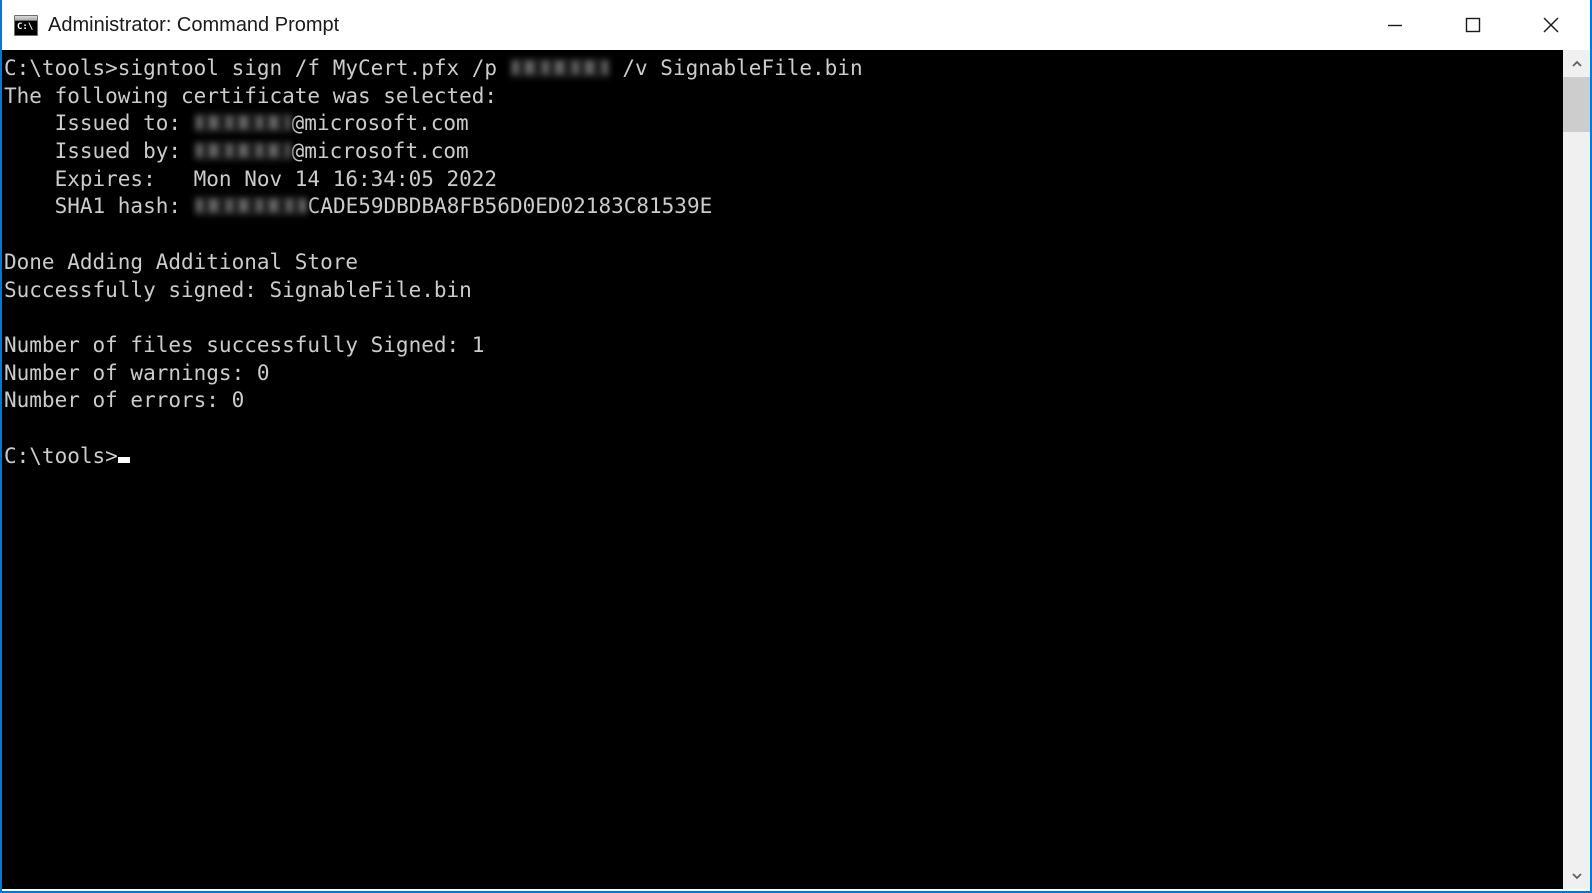 The image size is (1592, 893). I want to click on terminal-text-run: CADE59DBDBA8FB56D0ED02183C81539E, so click(510, 206).